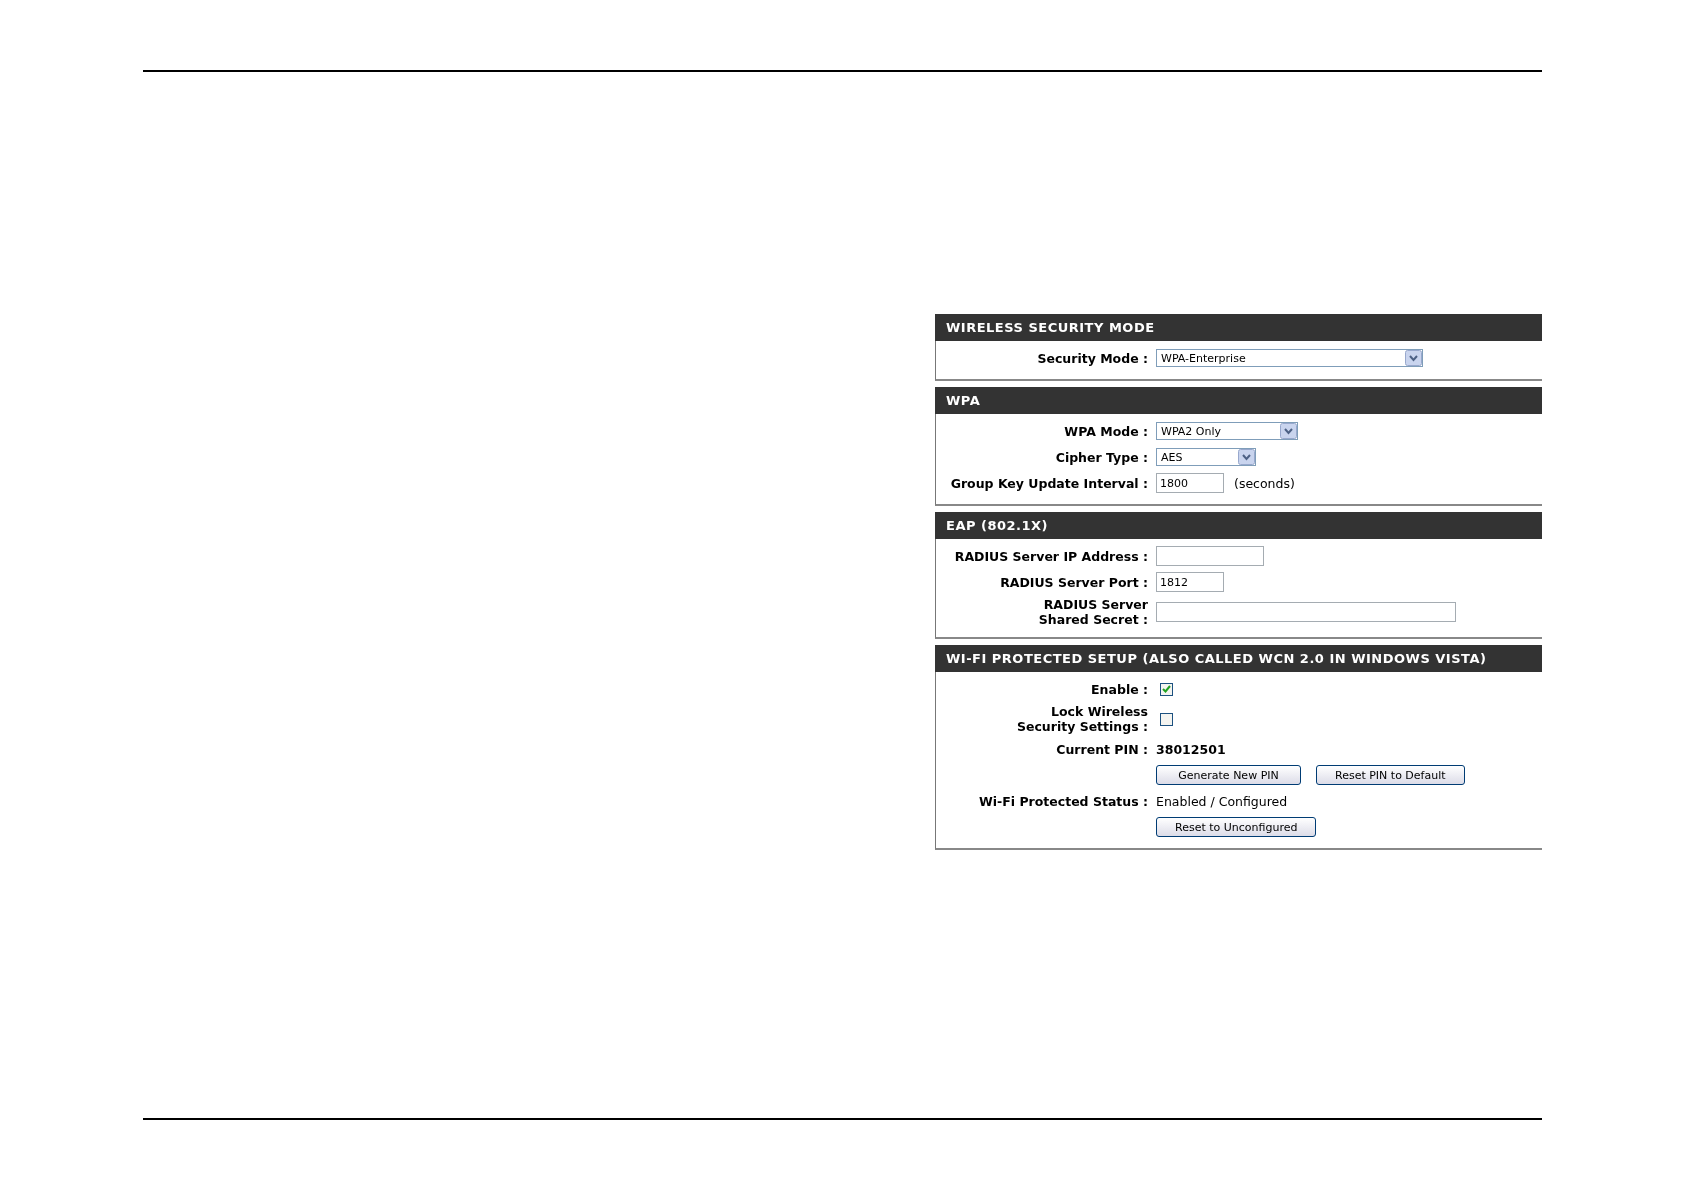  What do you see at coordinates (1048, 483) in the screenshot?
I see `field-label: Group Key Update Interval :` at bounding box center [1048, 483].